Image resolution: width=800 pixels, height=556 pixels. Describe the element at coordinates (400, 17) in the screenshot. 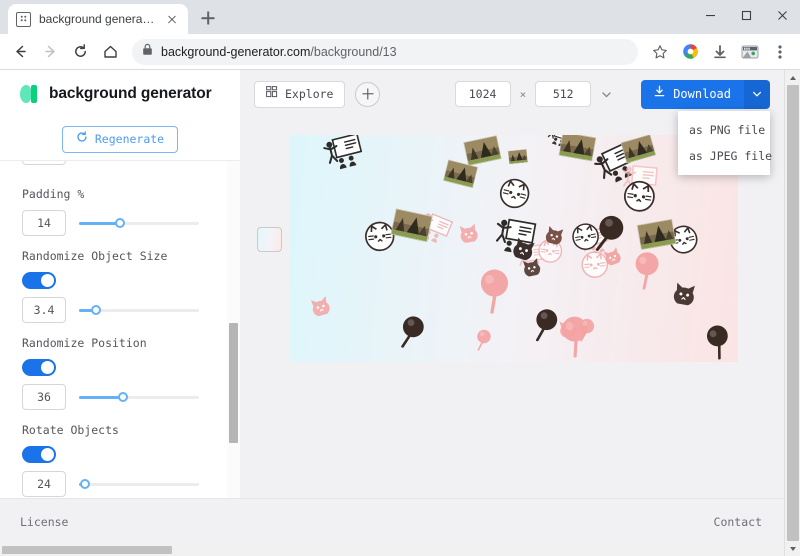

I see `tab-strip: background generator` at that location.